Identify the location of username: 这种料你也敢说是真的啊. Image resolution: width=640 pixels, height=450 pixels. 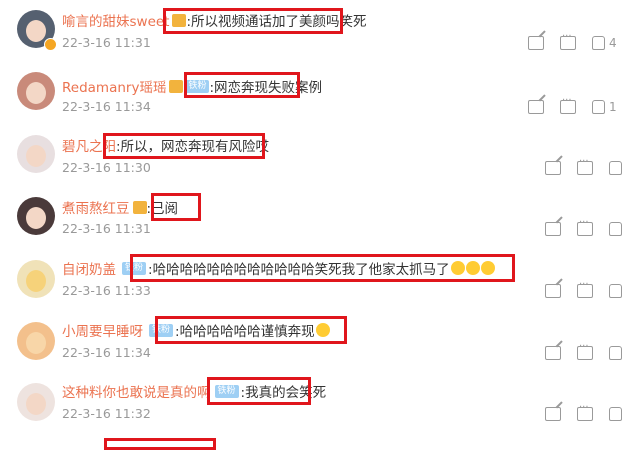
(136, 391).